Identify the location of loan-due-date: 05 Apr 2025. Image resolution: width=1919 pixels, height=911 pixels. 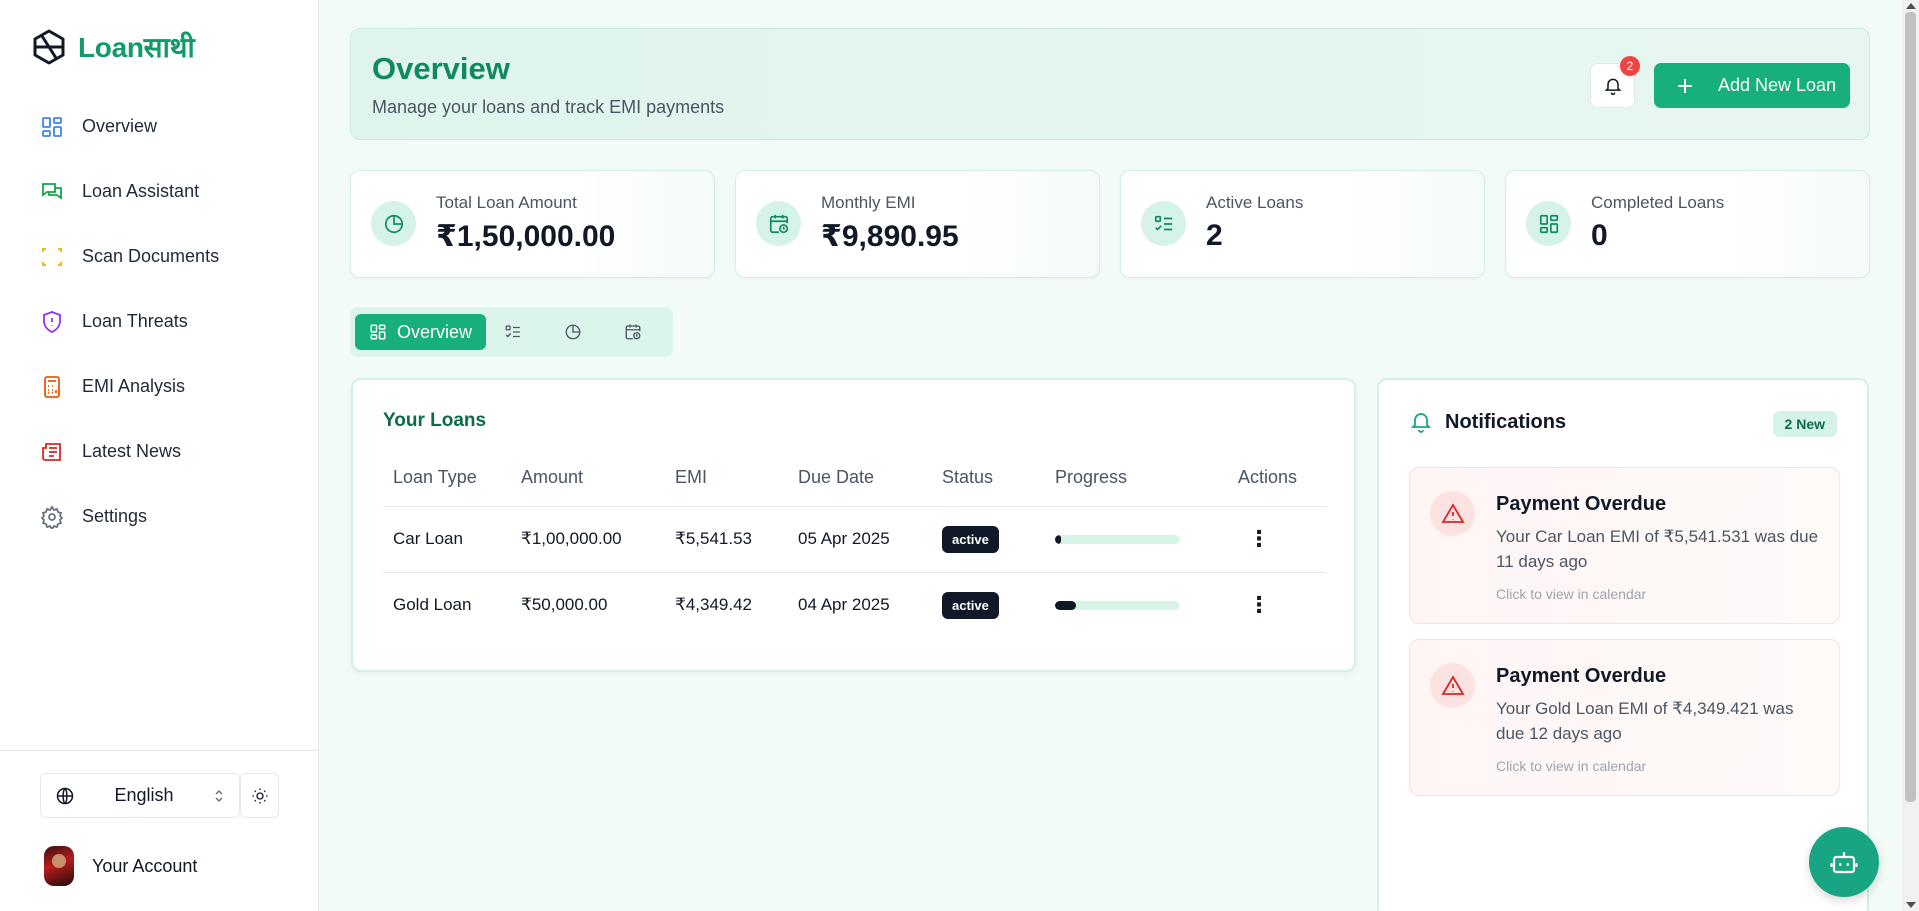
(860, 539).